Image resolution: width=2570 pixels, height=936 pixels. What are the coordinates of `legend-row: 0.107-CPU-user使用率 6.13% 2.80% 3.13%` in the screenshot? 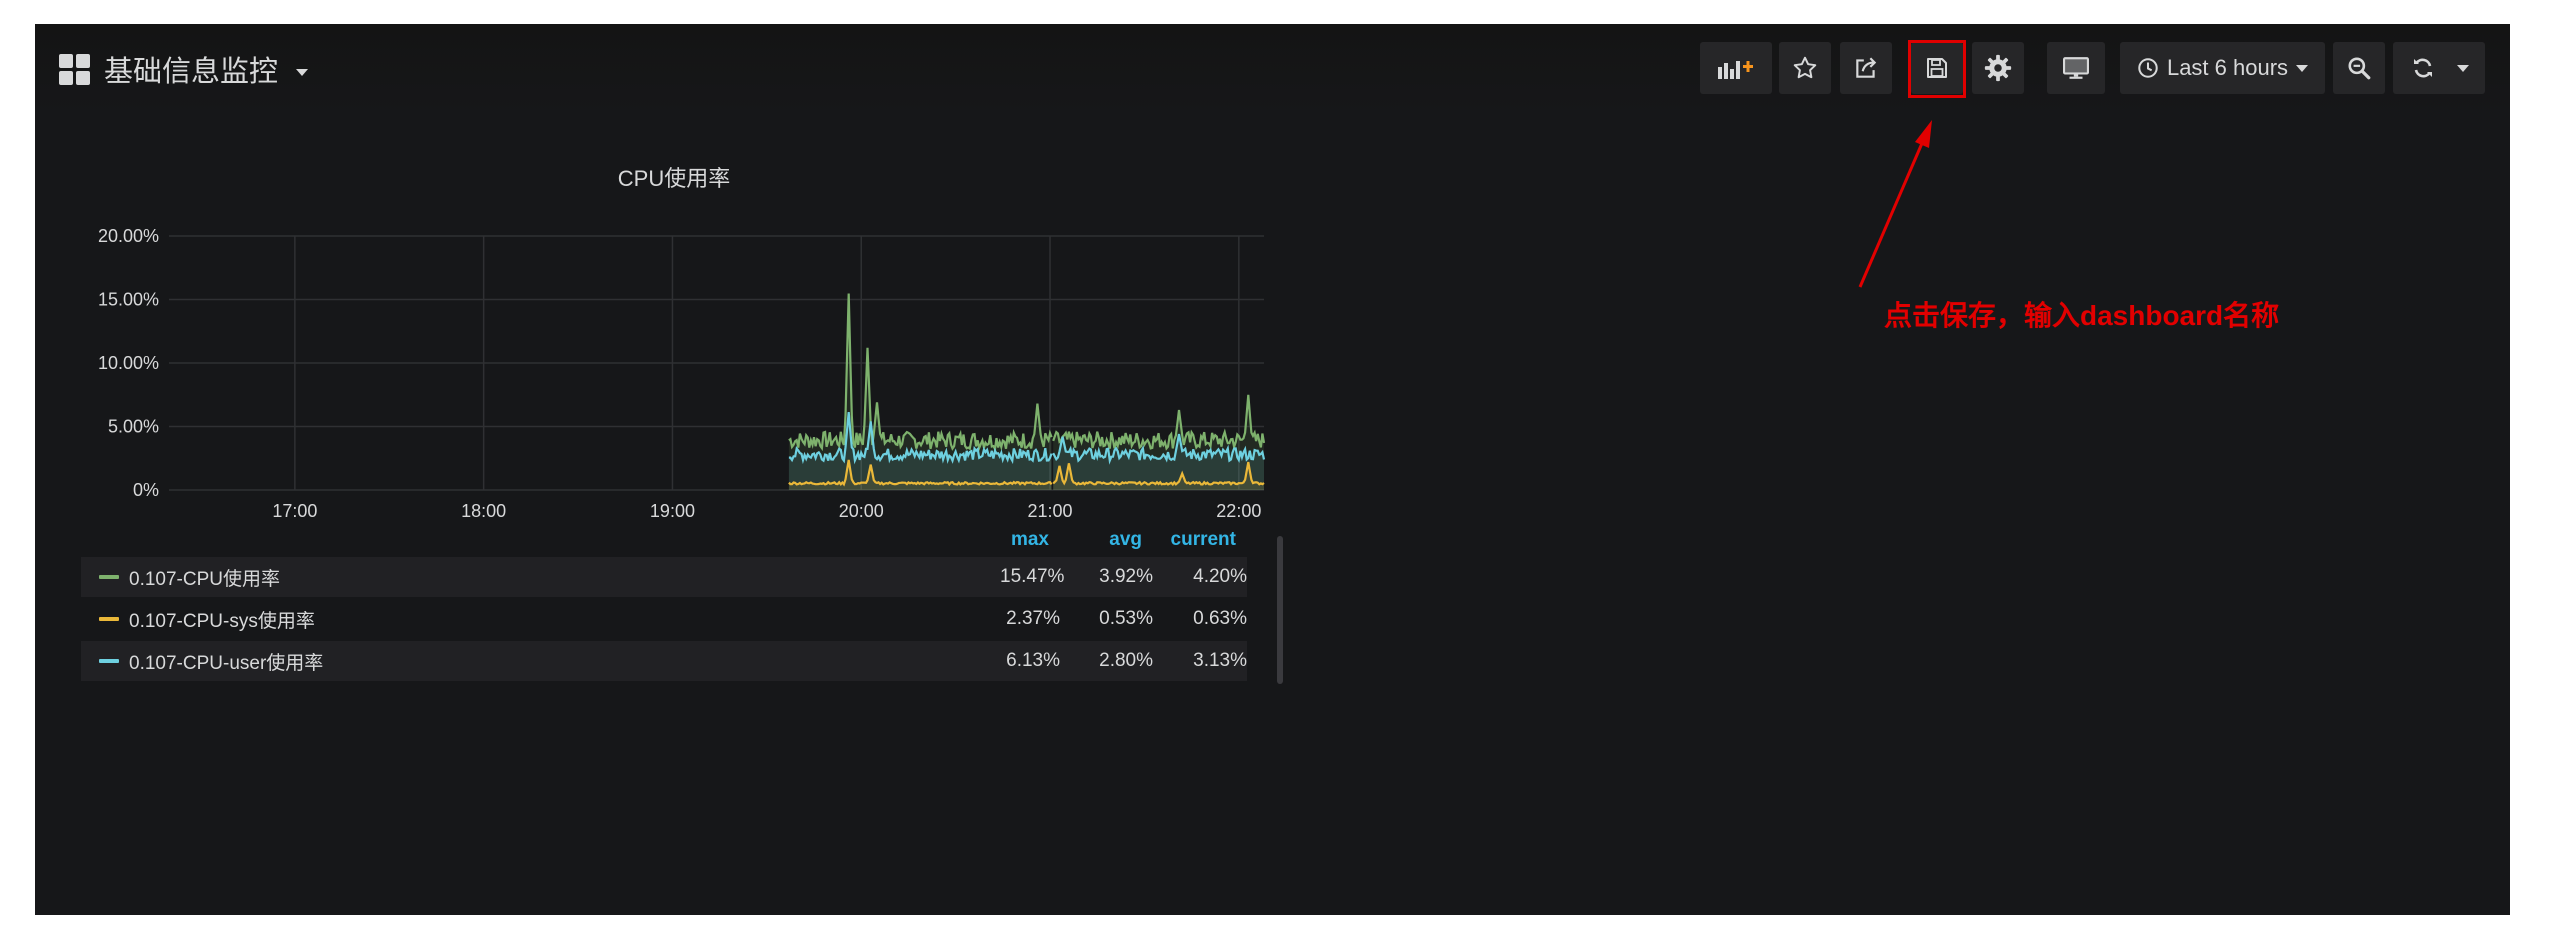 It's located at (664, 661).